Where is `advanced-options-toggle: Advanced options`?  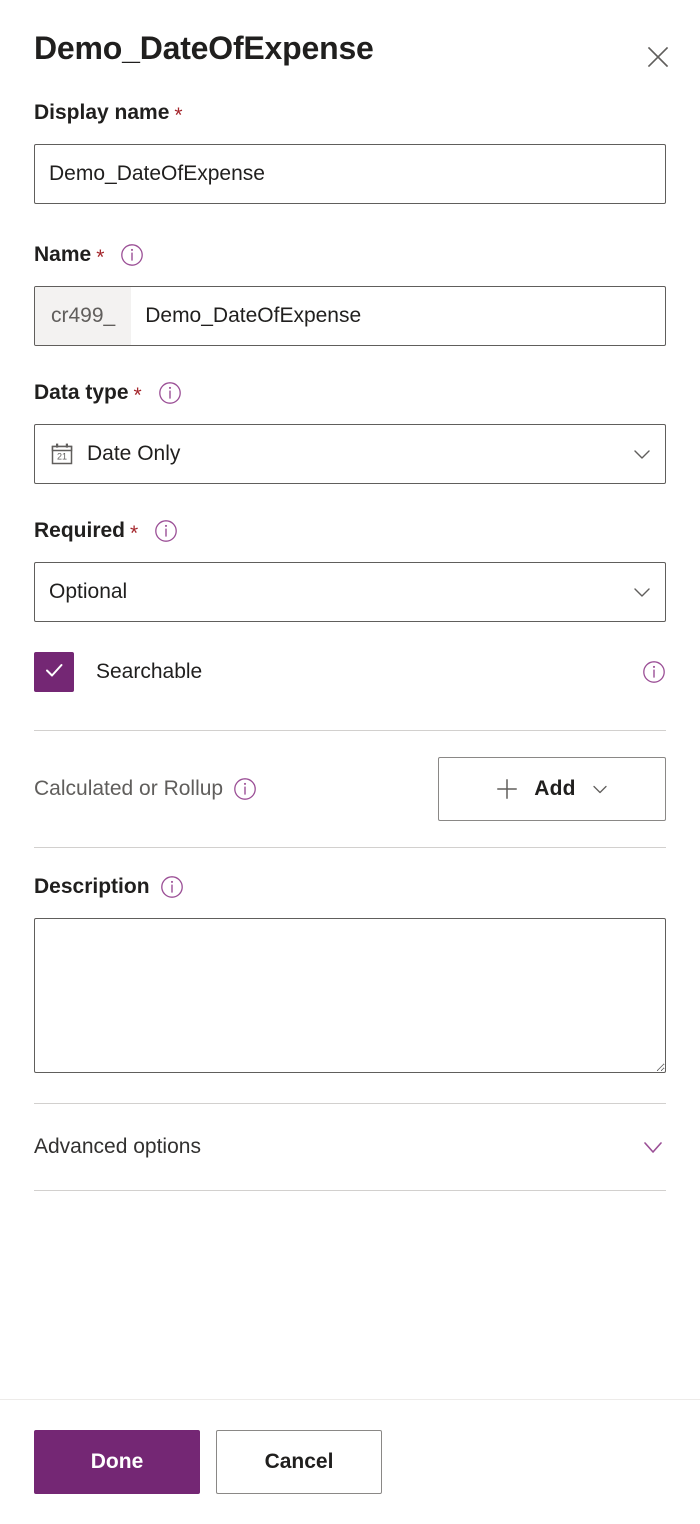 advanced-options-toggle: Advanced options is located at coordinates (350, 1147).